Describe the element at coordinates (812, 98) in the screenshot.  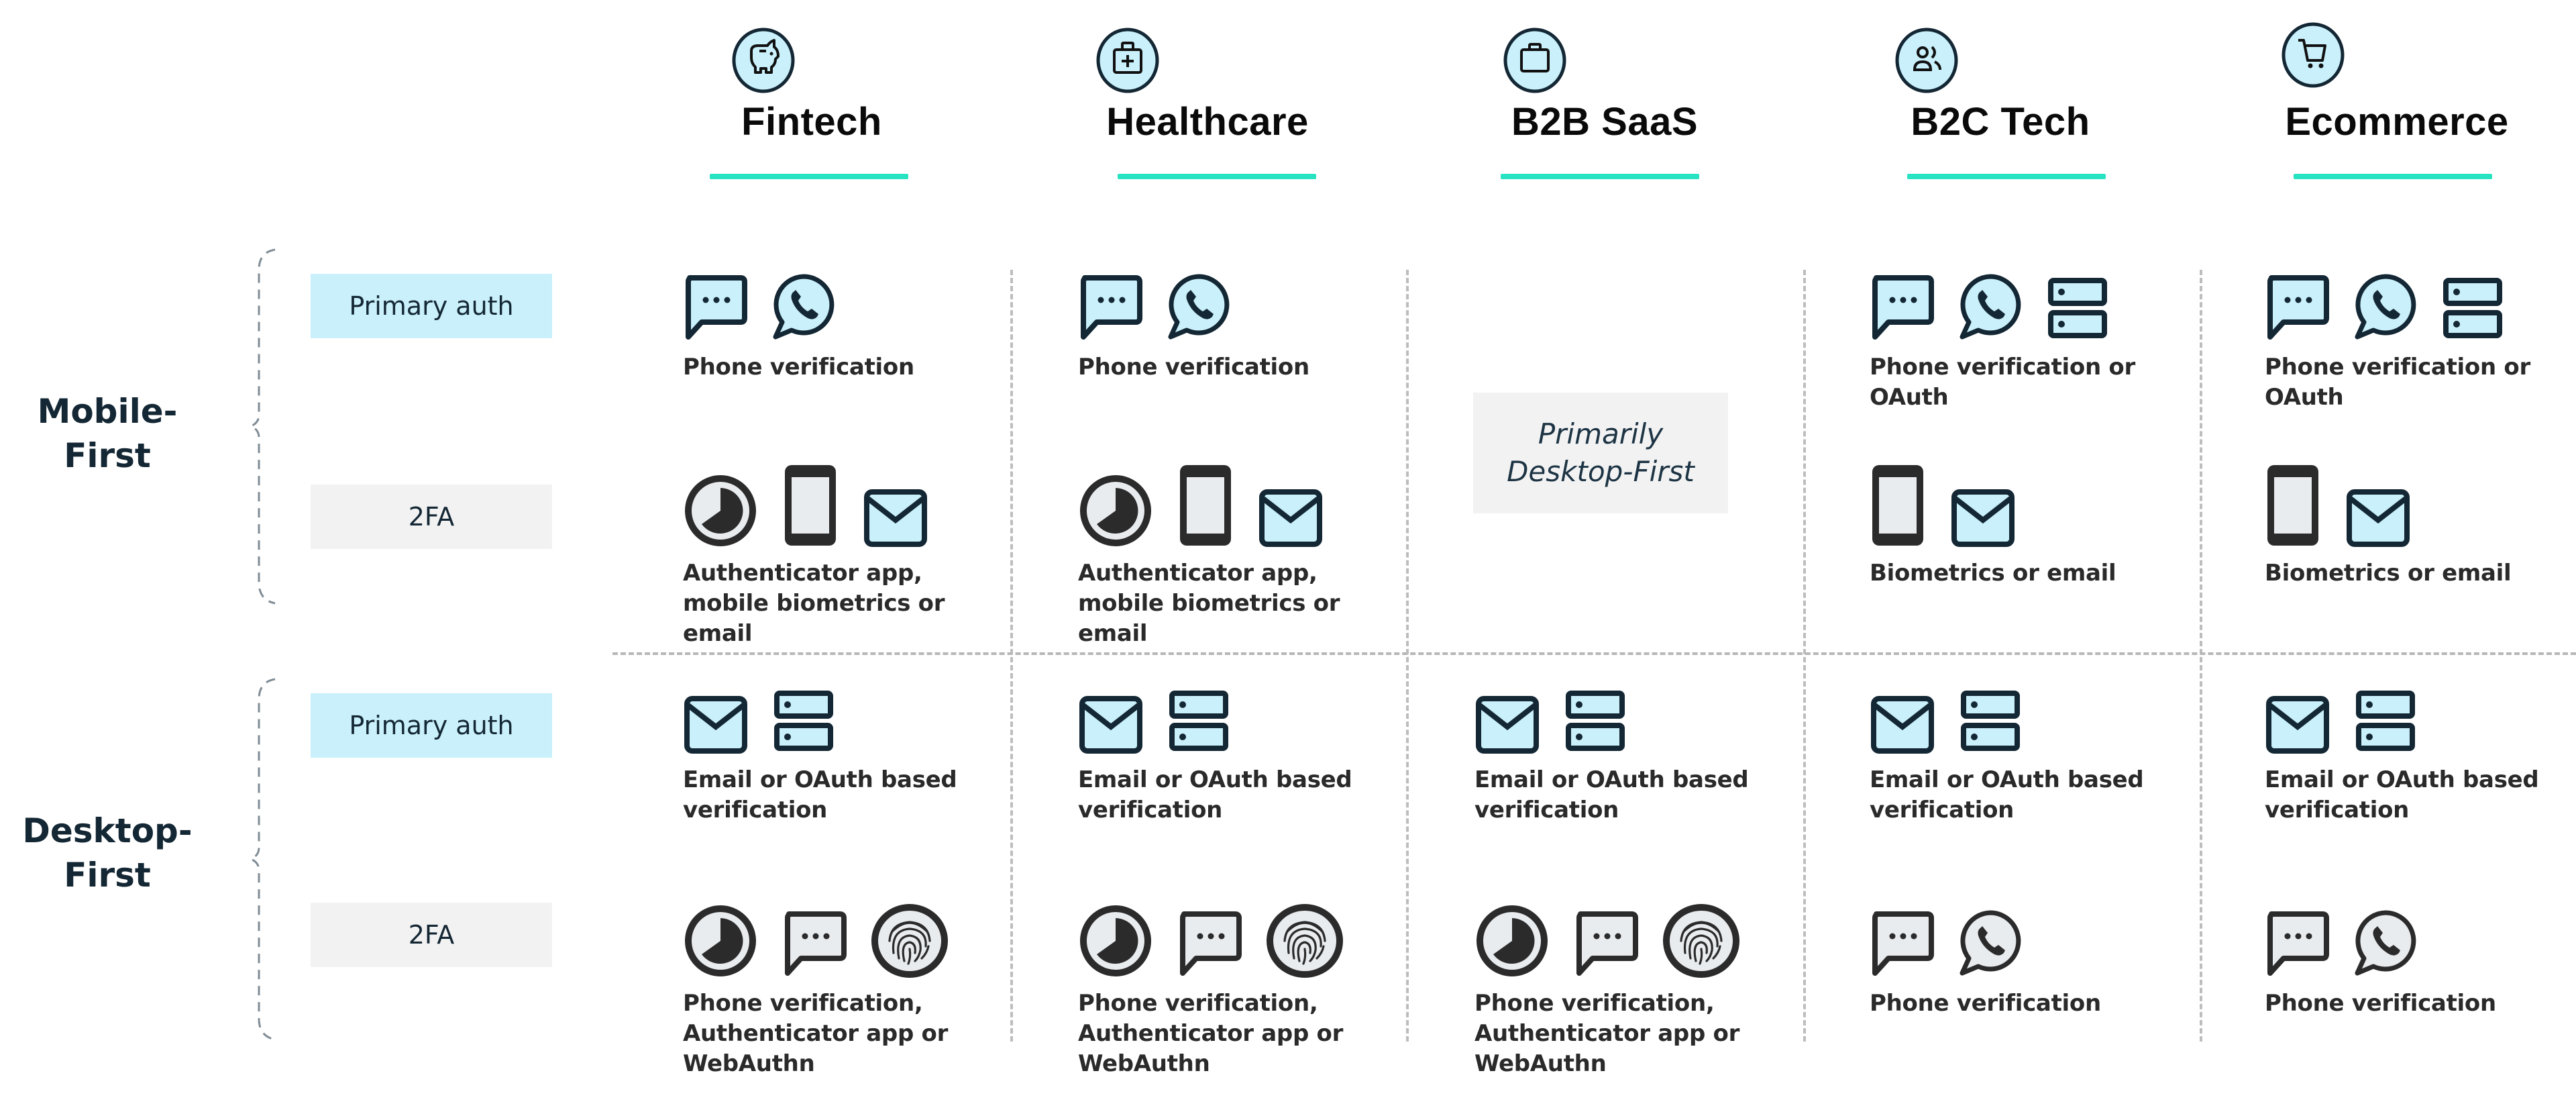
I see `column-header-fintech: Fintech` at that location.